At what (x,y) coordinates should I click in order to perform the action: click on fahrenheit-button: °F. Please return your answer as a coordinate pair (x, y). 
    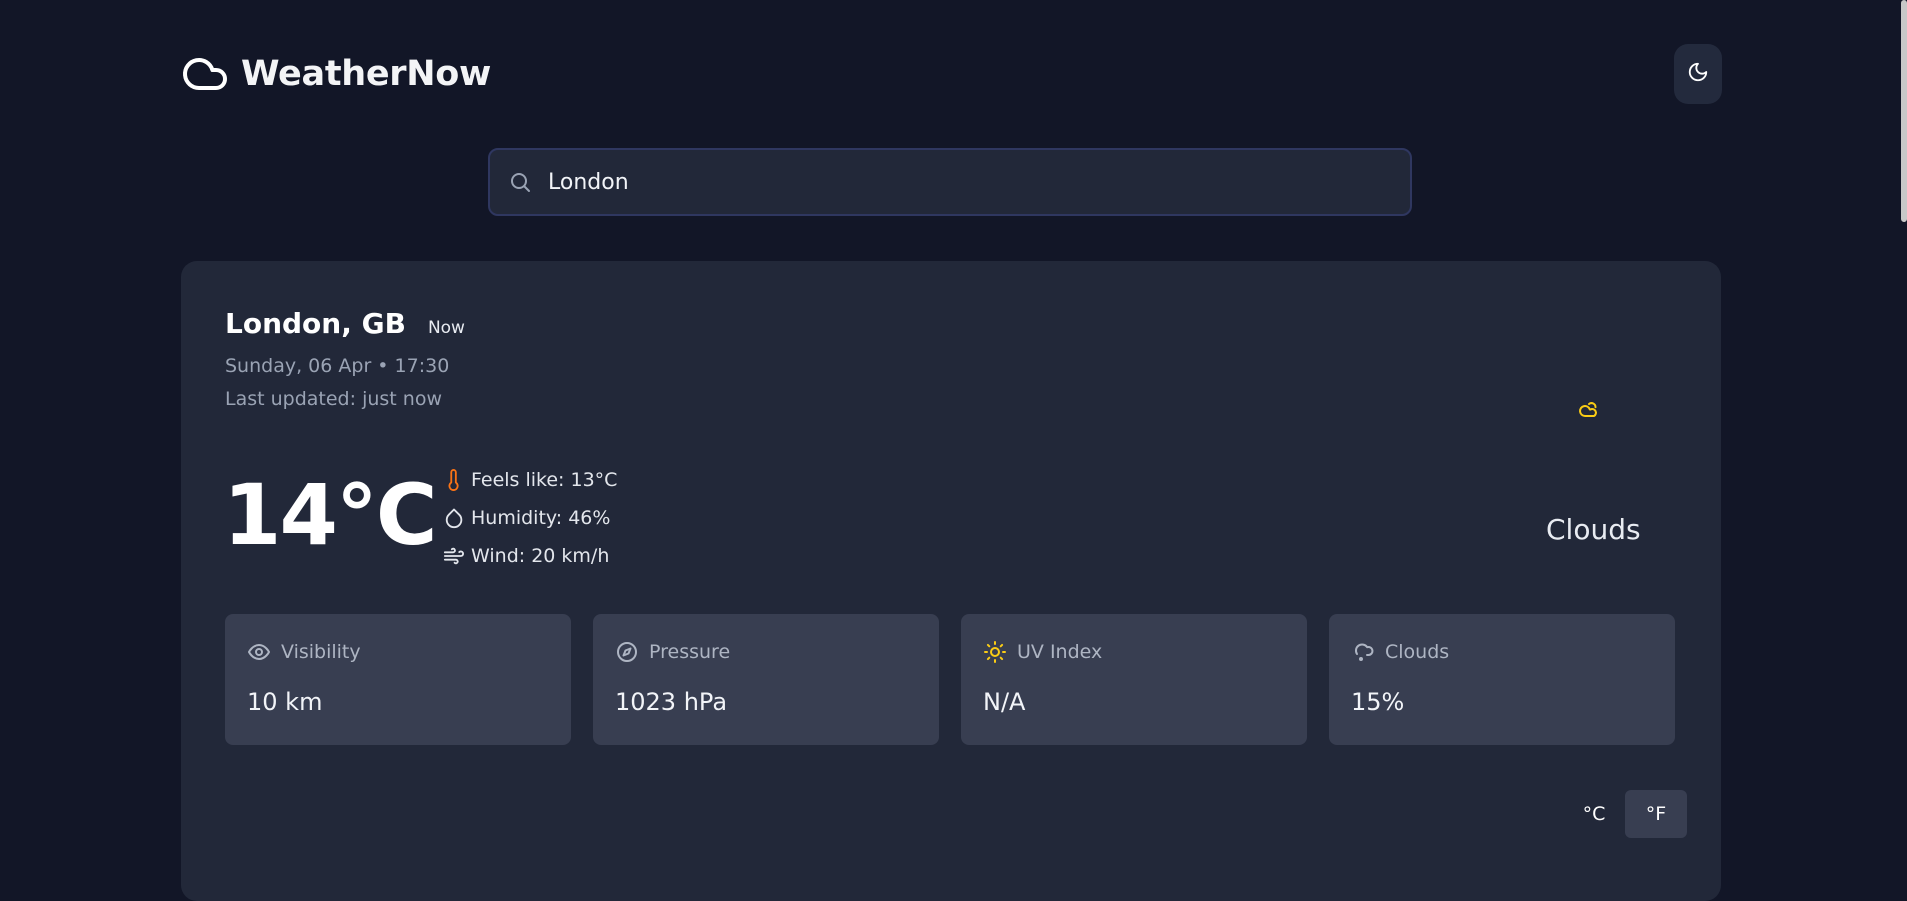
    Looking at the image, I should click on (1656, 814).